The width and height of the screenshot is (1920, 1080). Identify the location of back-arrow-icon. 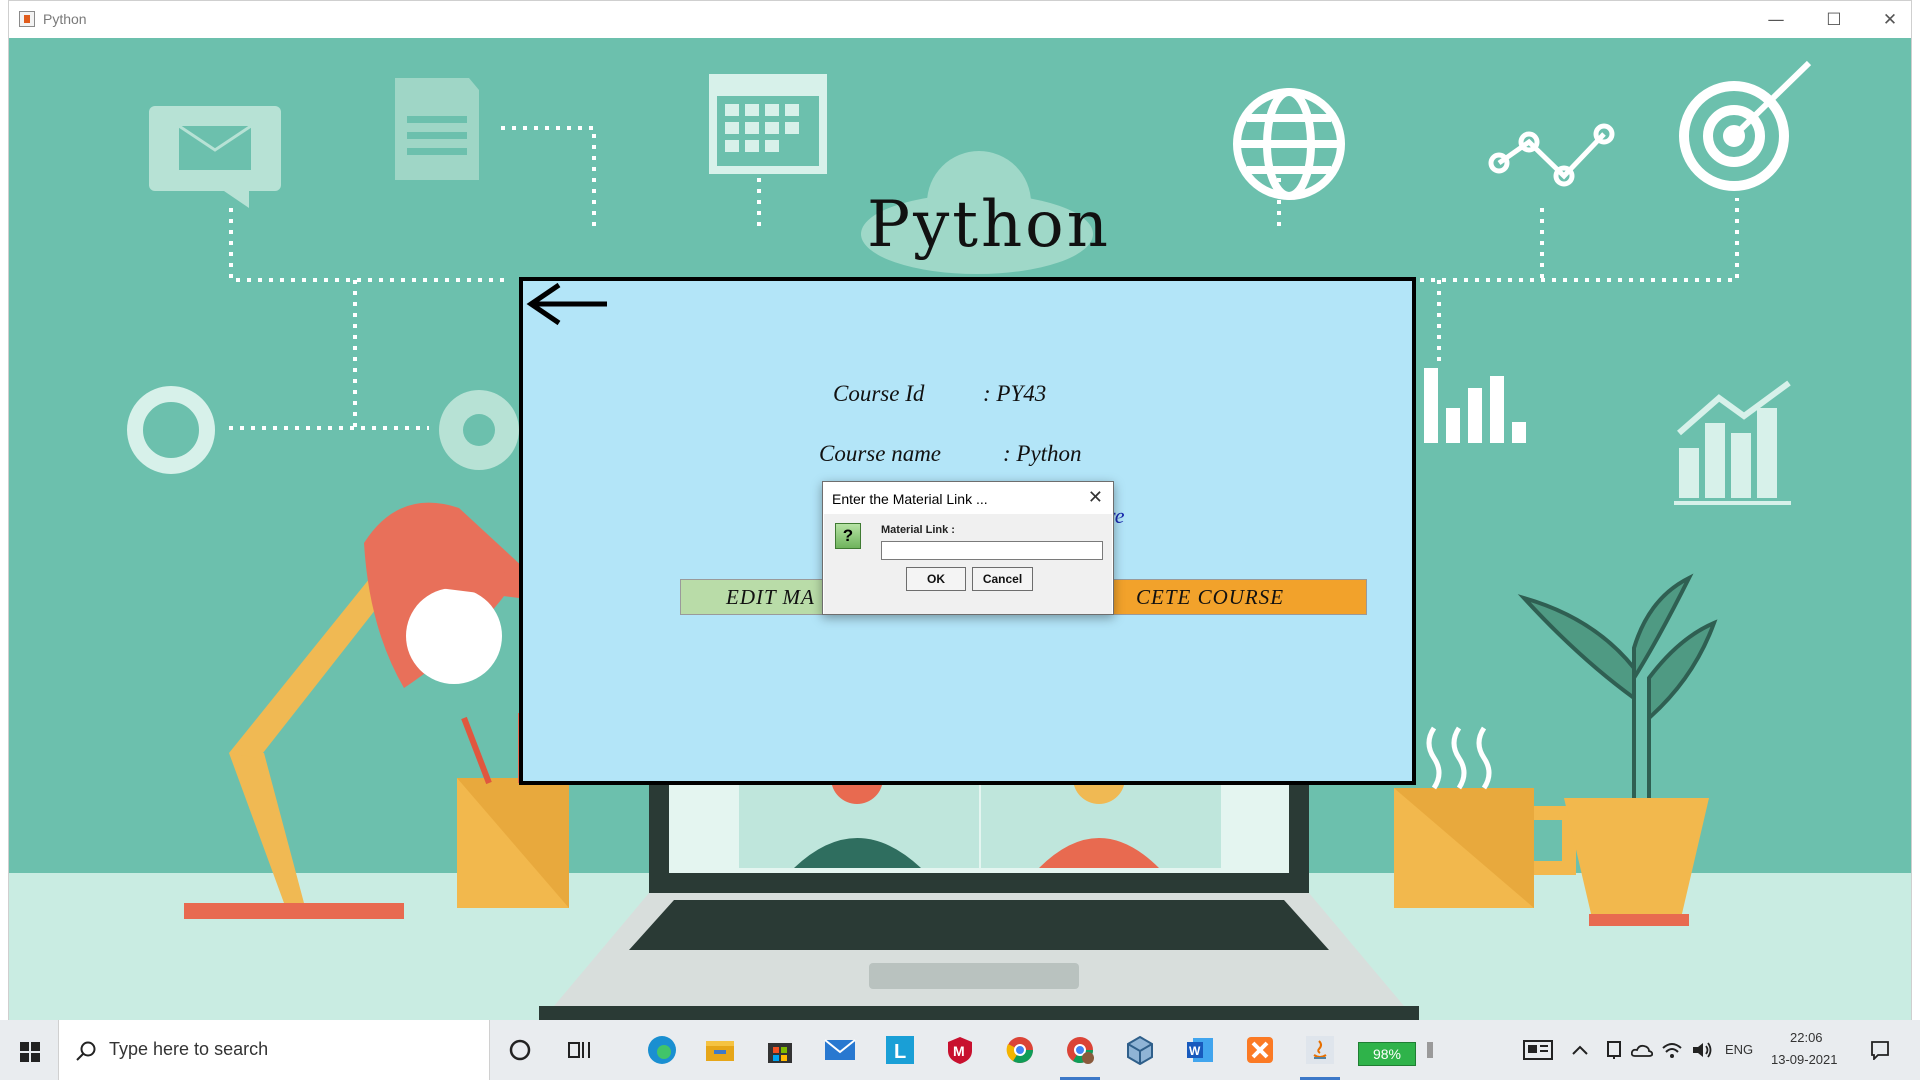
(567, 304).